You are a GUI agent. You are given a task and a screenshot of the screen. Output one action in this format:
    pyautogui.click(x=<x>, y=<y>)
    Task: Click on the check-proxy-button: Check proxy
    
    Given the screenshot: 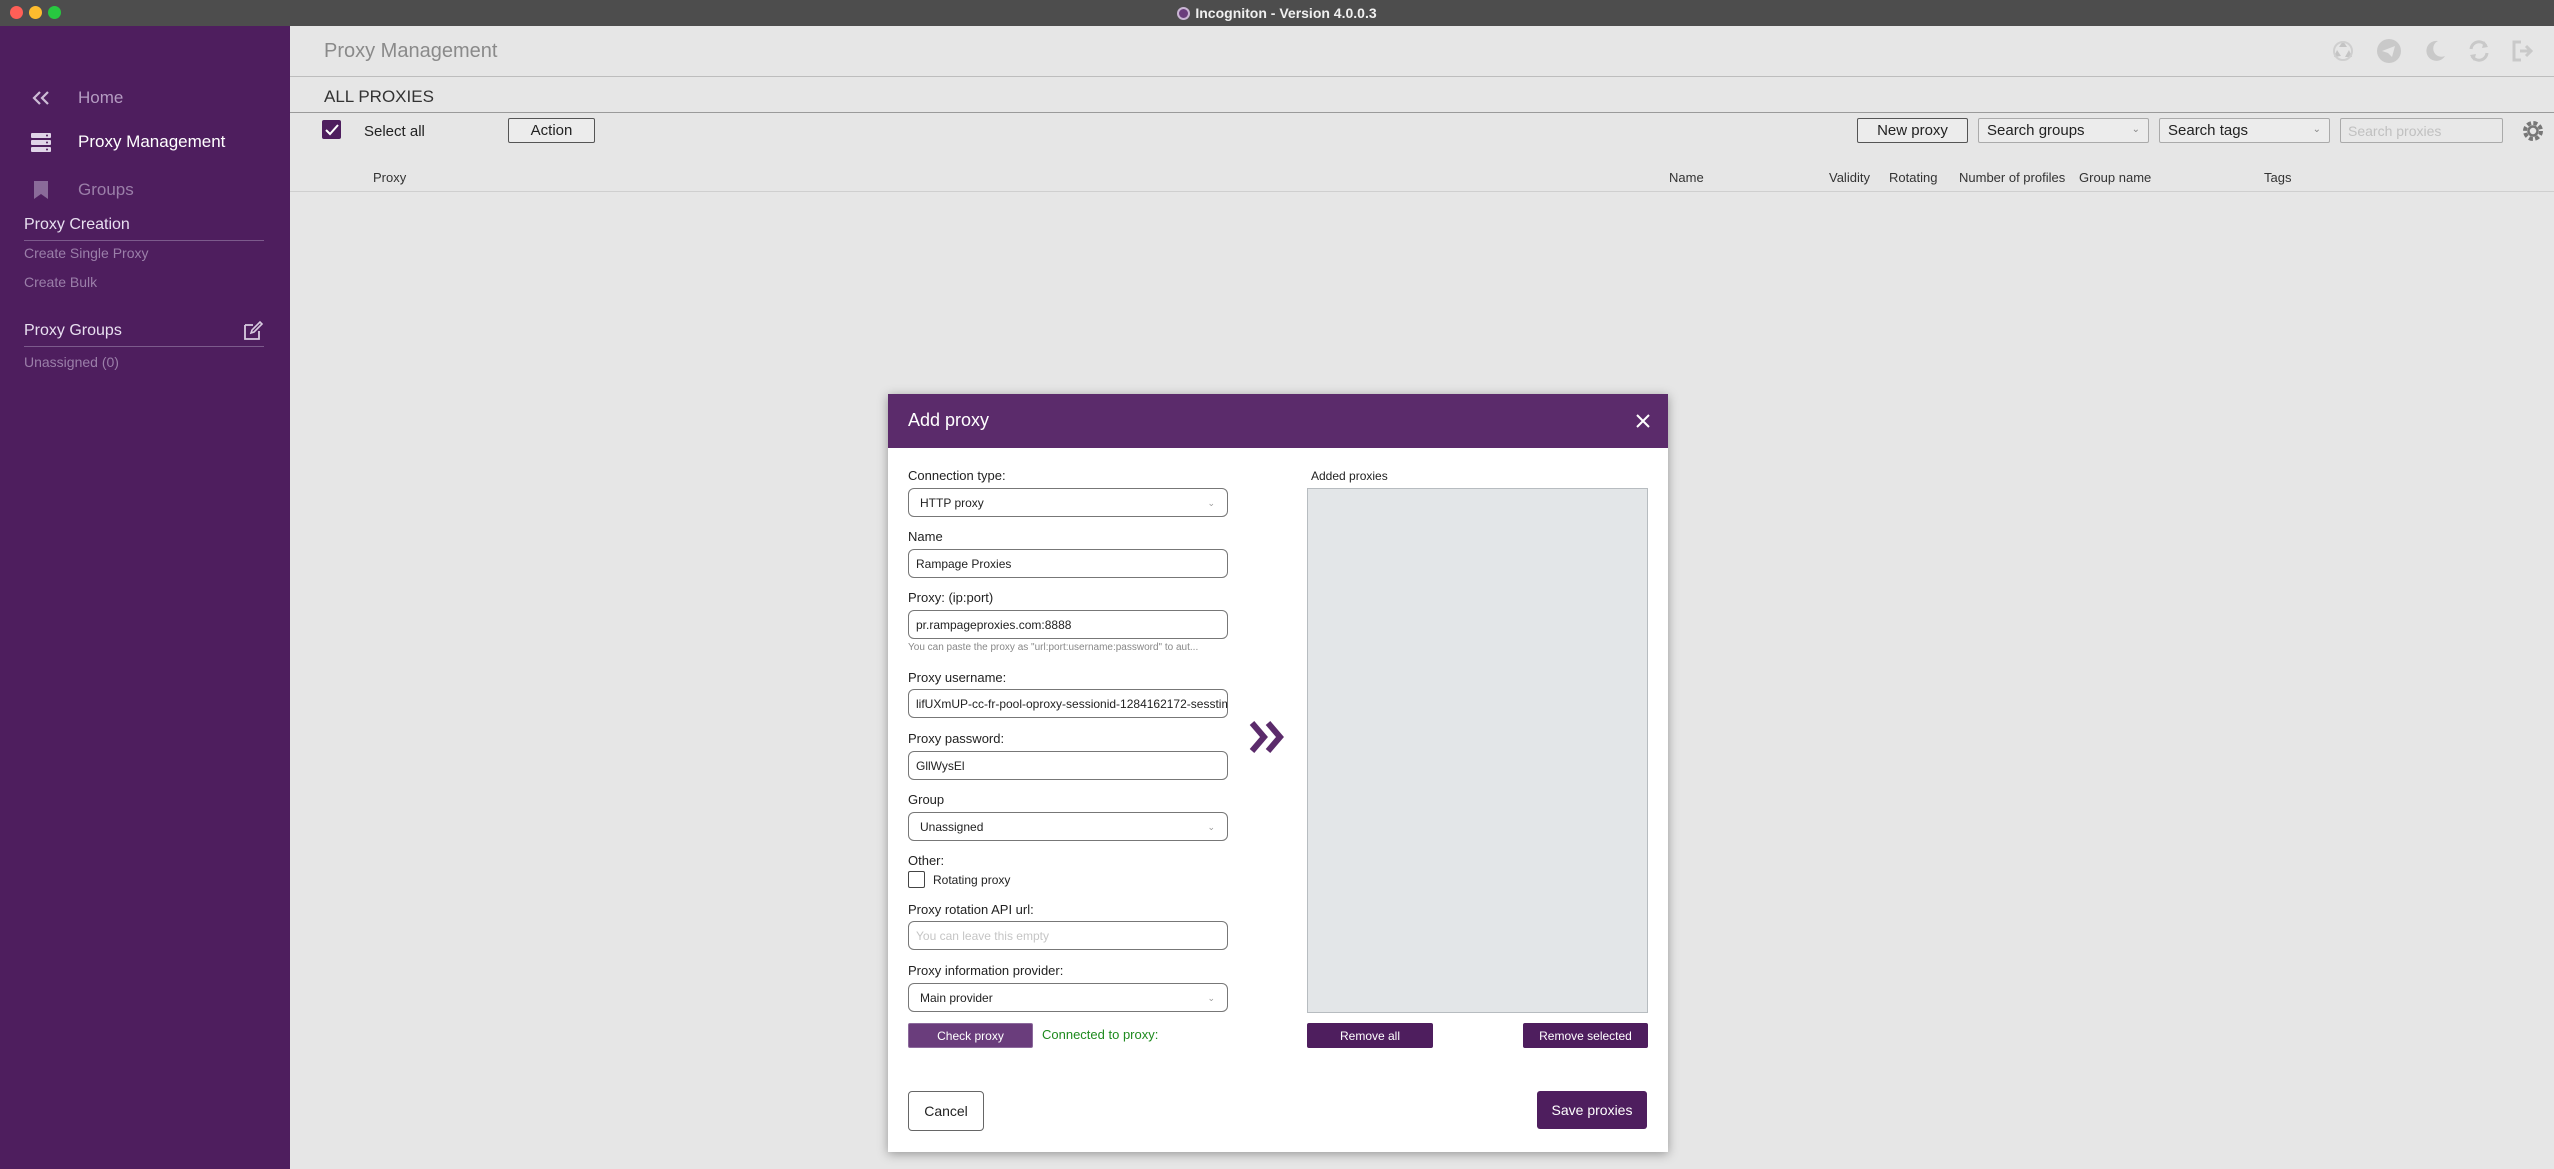 What is the action you would take?
    pyautogui.click(x=970, y=1035)
    